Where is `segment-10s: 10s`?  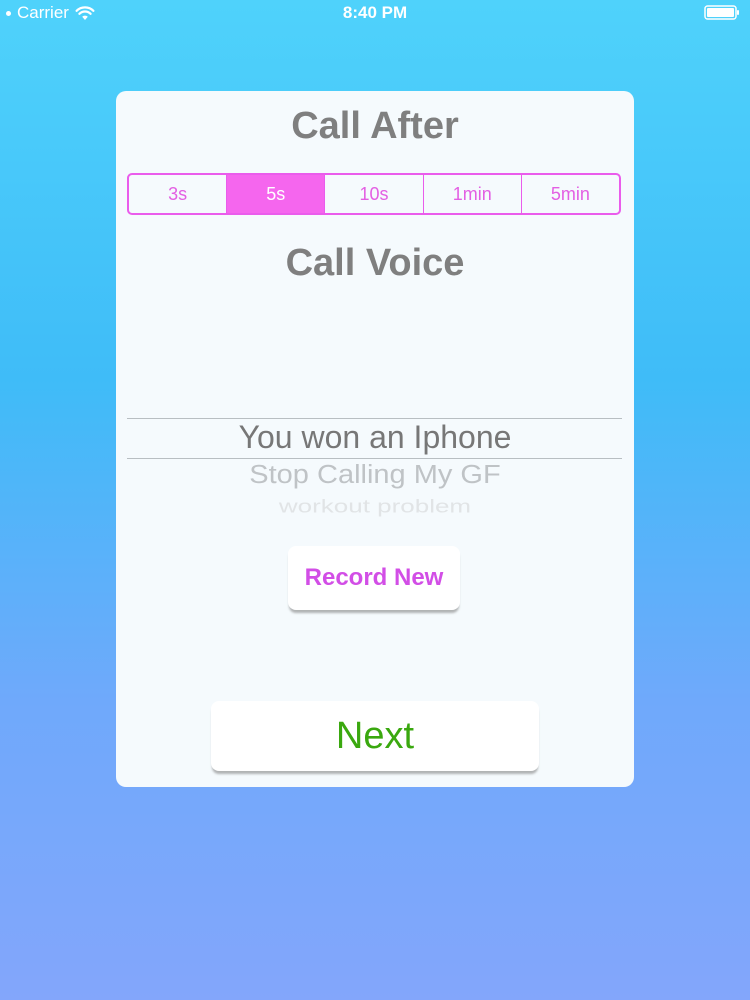 segment-10s: 10s is located at coordinates (374, 194).